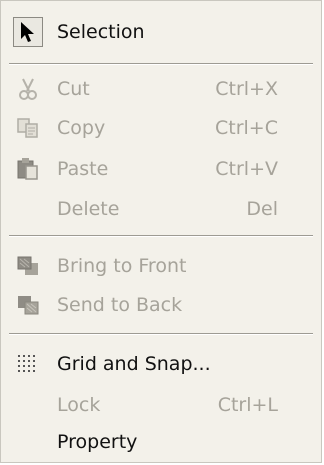 The image size is (324, 465). Describe the element at coordinates (247, 405) in the screenshot. I see `menu-item-shortcut: Ctrl+L` at that location.